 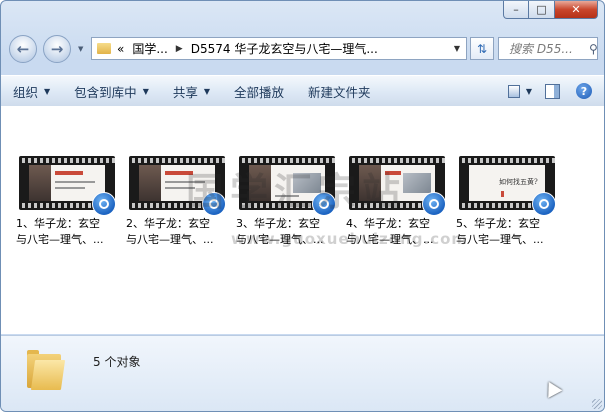 What do you see at coordinates (388, 223) in the screenshot?
I see `file-name-line-1: 4、华子龙：玄空` at bounding box center [388, 223].